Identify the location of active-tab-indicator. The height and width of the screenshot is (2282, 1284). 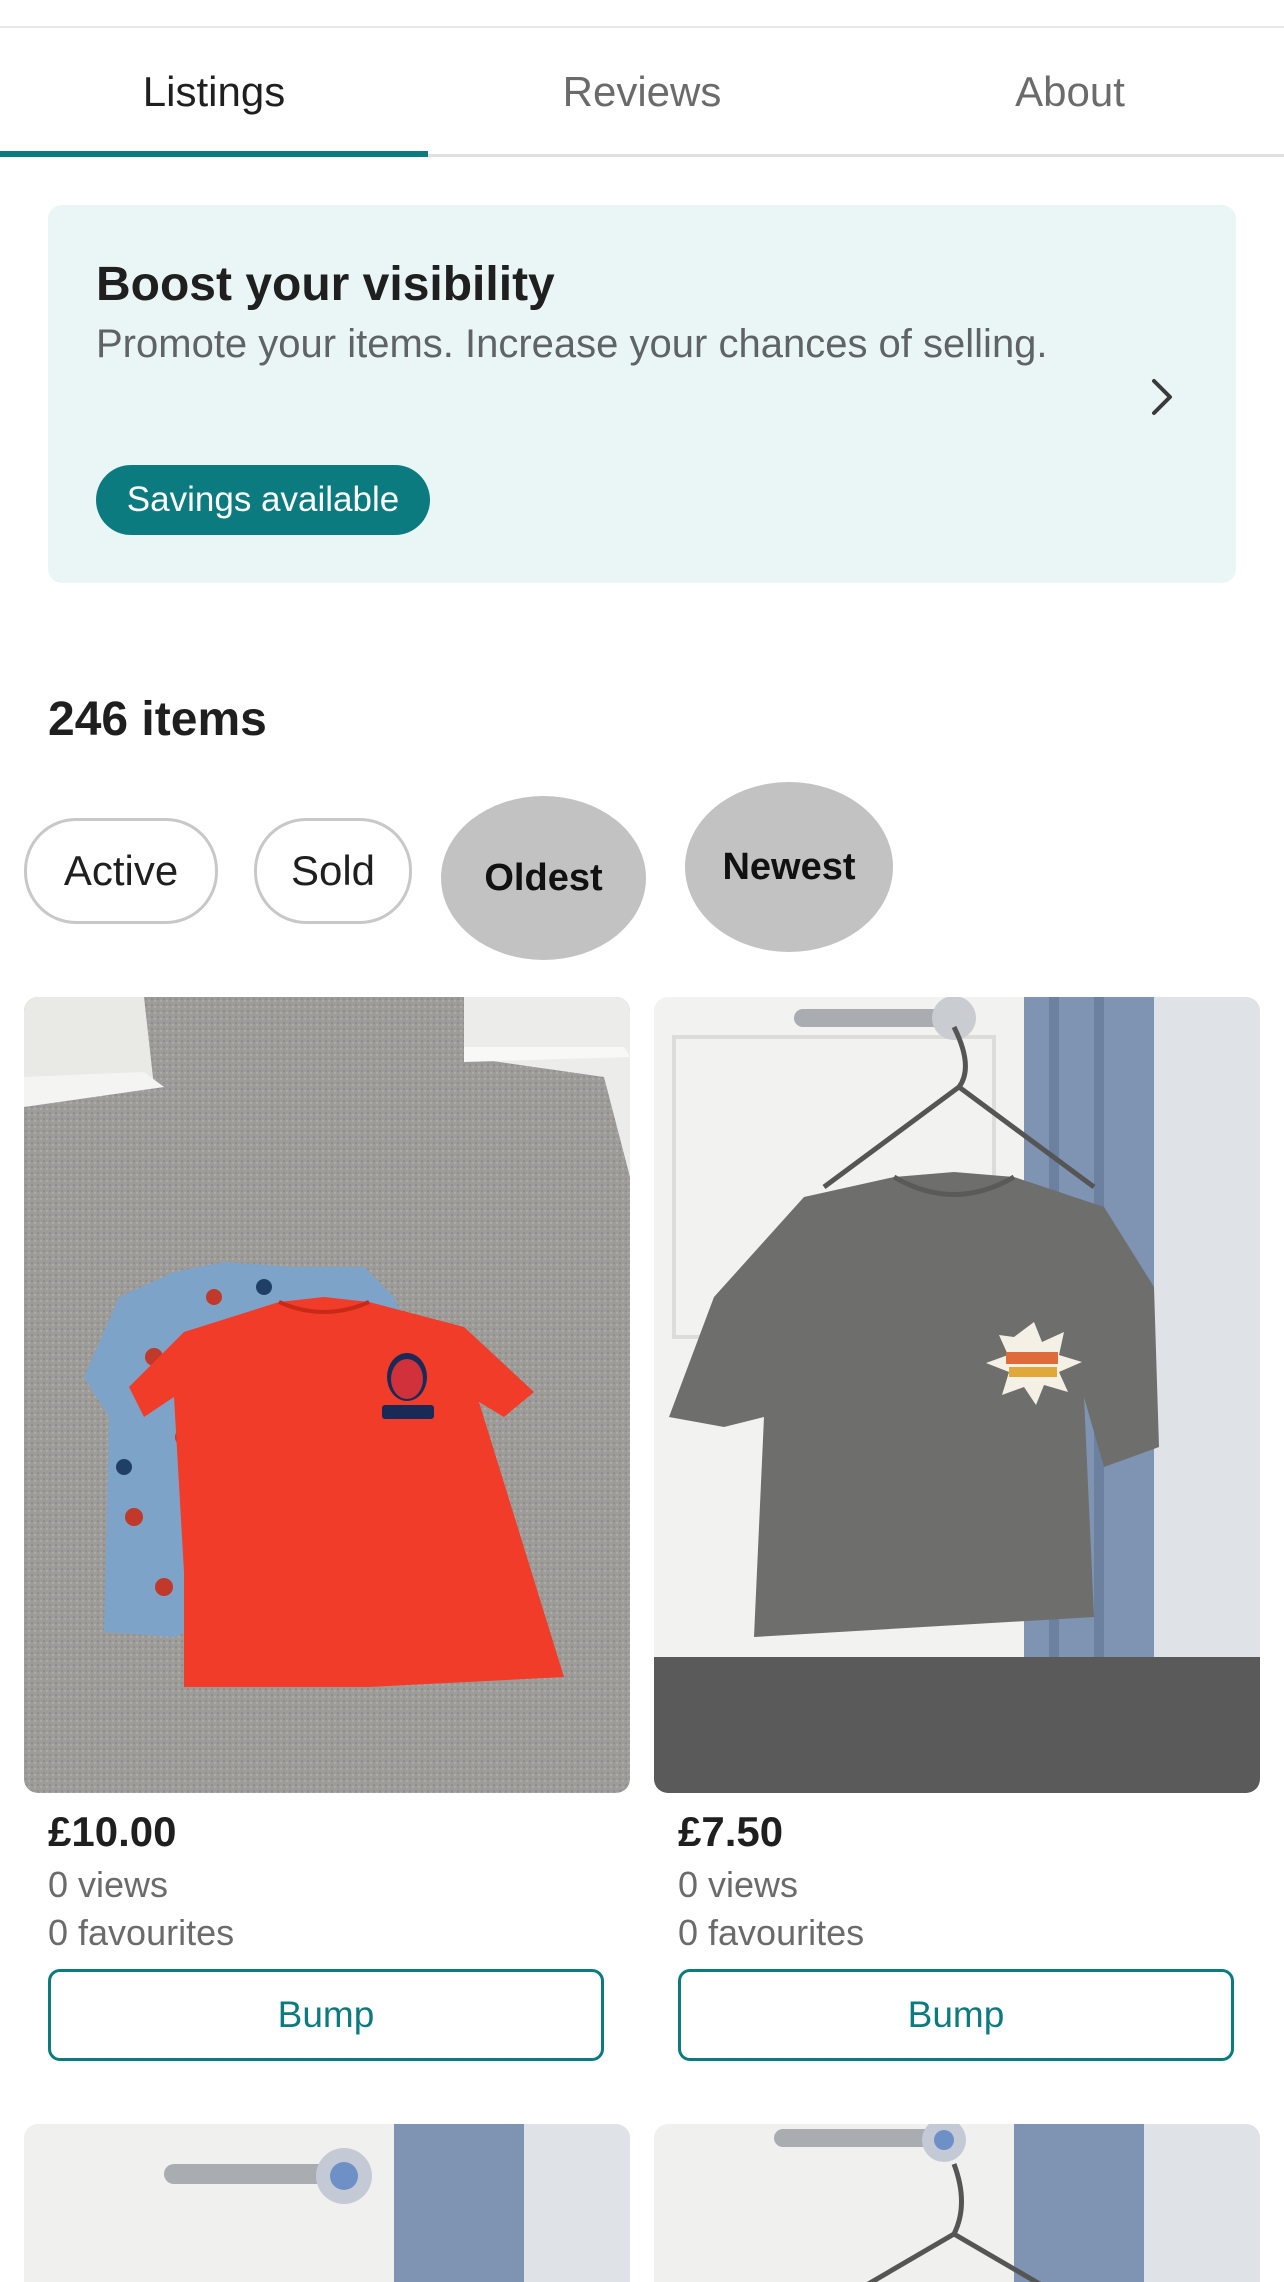
(214, 154).